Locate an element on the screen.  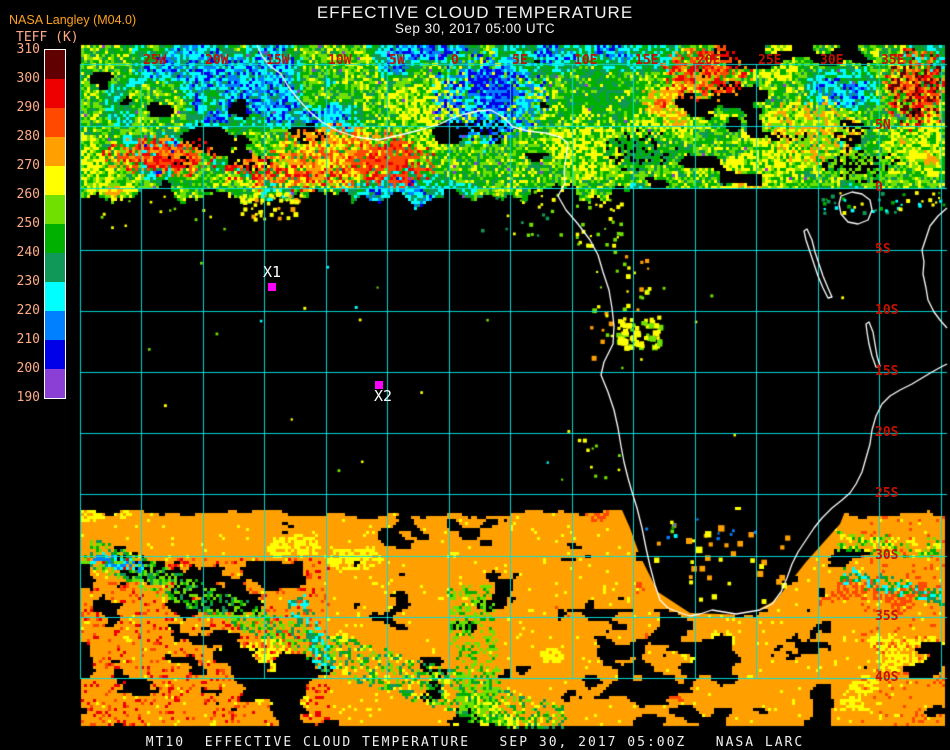
page-subtitle: Sep 30, 2017 05:00 UTC is located at coordinates (475, 28).